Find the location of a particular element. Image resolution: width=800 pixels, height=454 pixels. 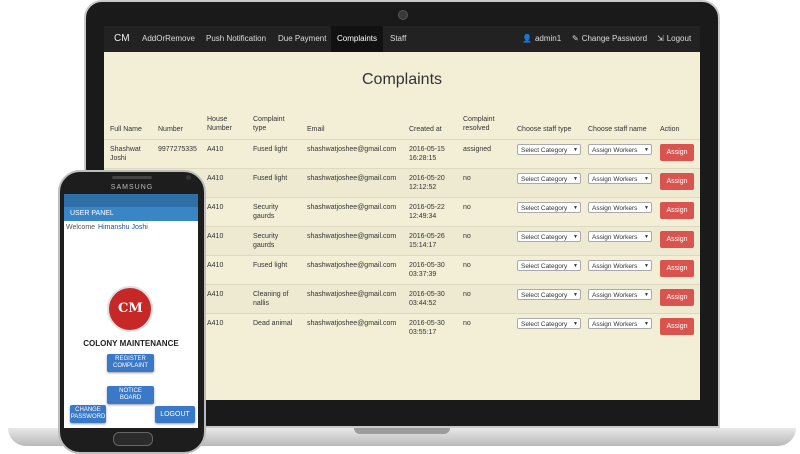

nav-due-payment: Due Payment is located at coordinates (302, 39).